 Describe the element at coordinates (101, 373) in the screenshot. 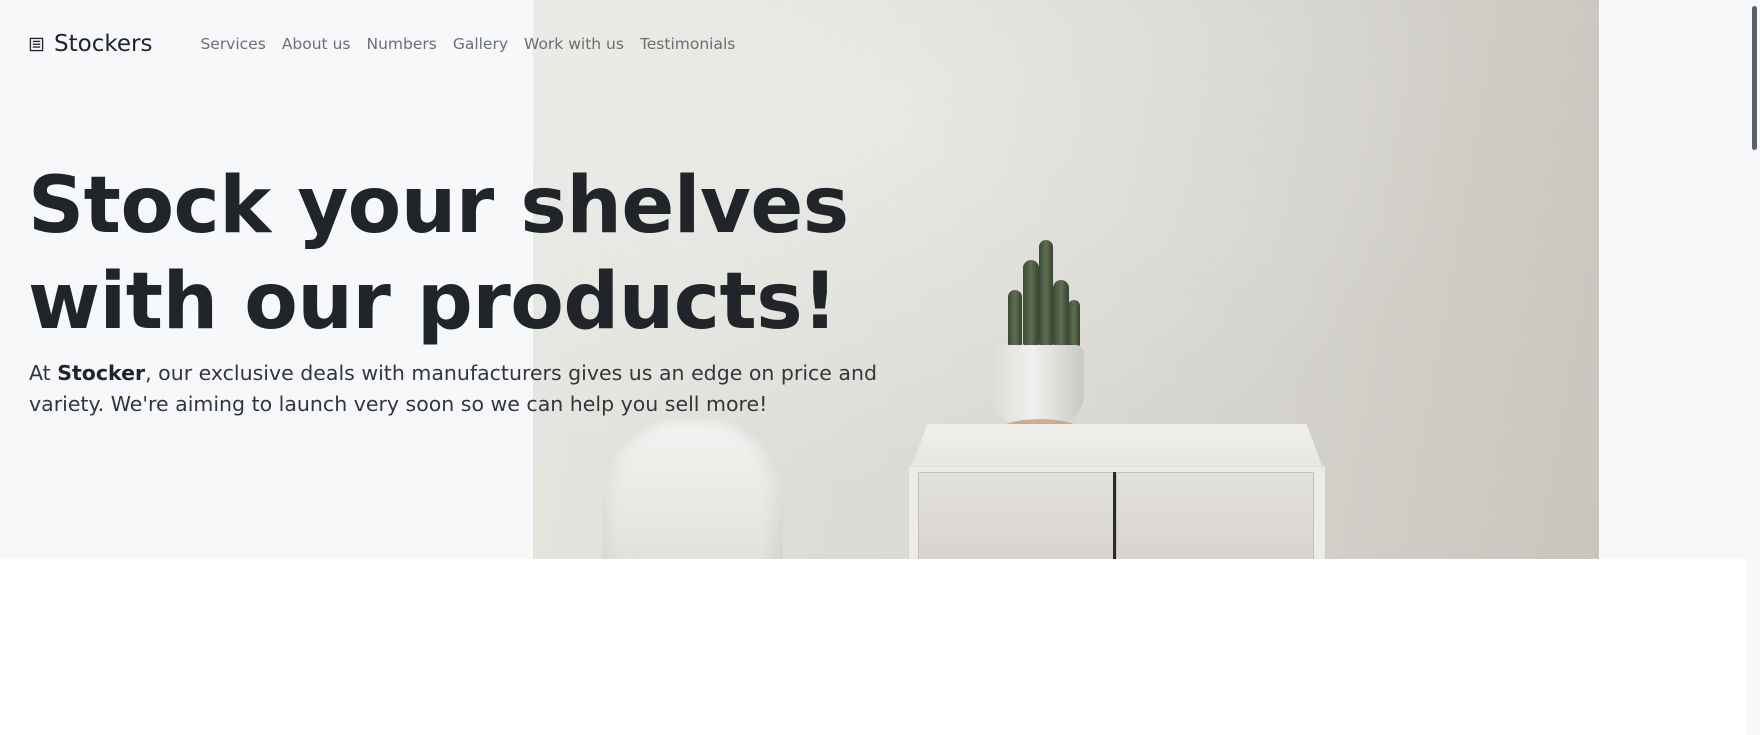

I see `lead-brand: Stocker` at that location.